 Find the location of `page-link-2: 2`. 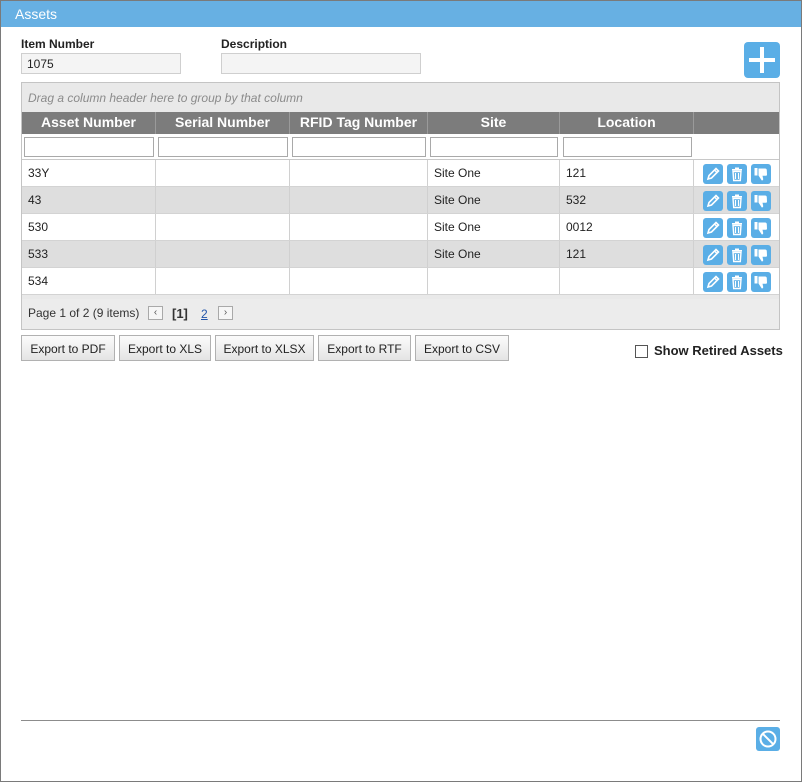

page-link-2: 2 is located at coordinates (204, 314).